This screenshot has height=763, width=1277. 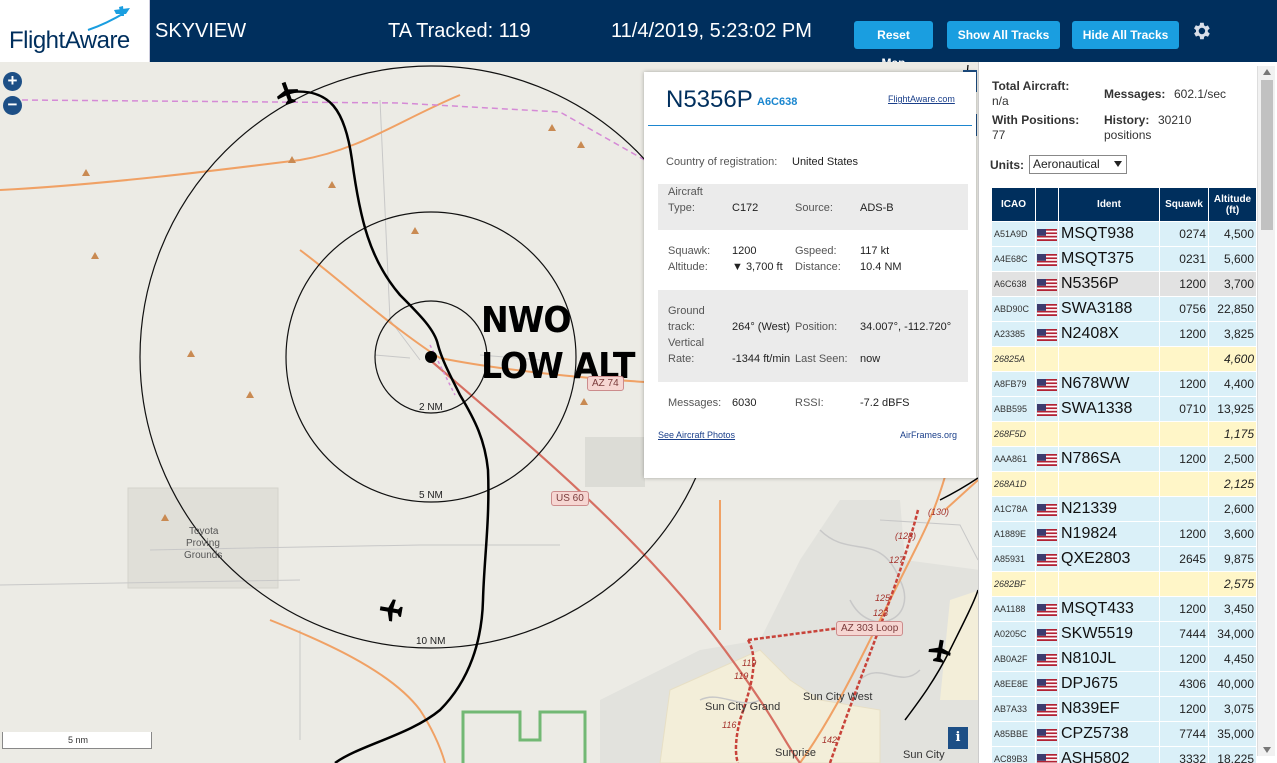 I want to click on airframes-link: AirFrames.org, so click(x=928, y=435).